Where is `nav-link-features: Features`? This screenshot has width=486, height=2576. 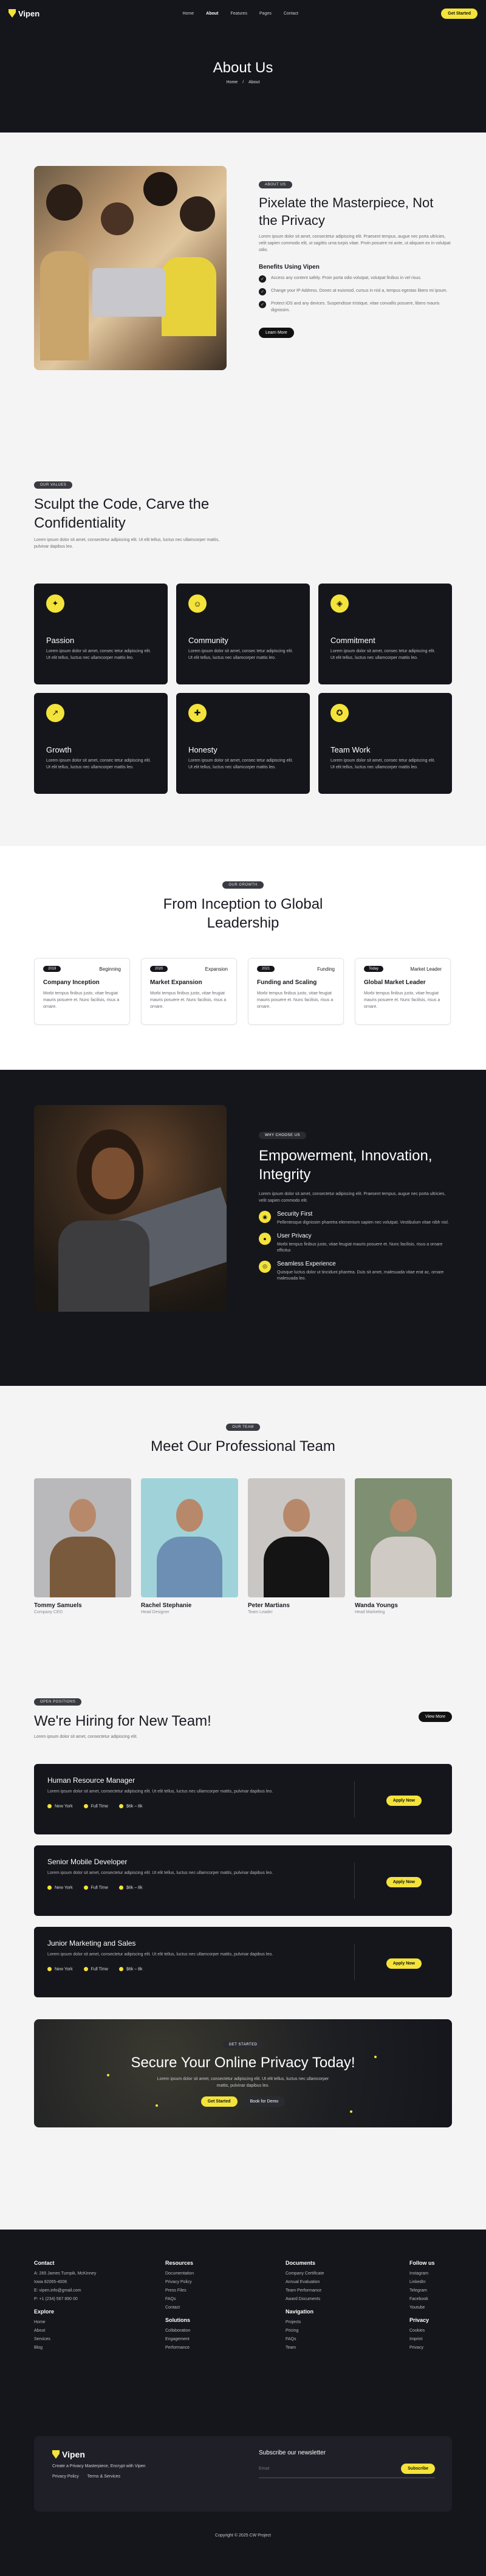 nav-link-features: Features is located at coordinates (239, 14).